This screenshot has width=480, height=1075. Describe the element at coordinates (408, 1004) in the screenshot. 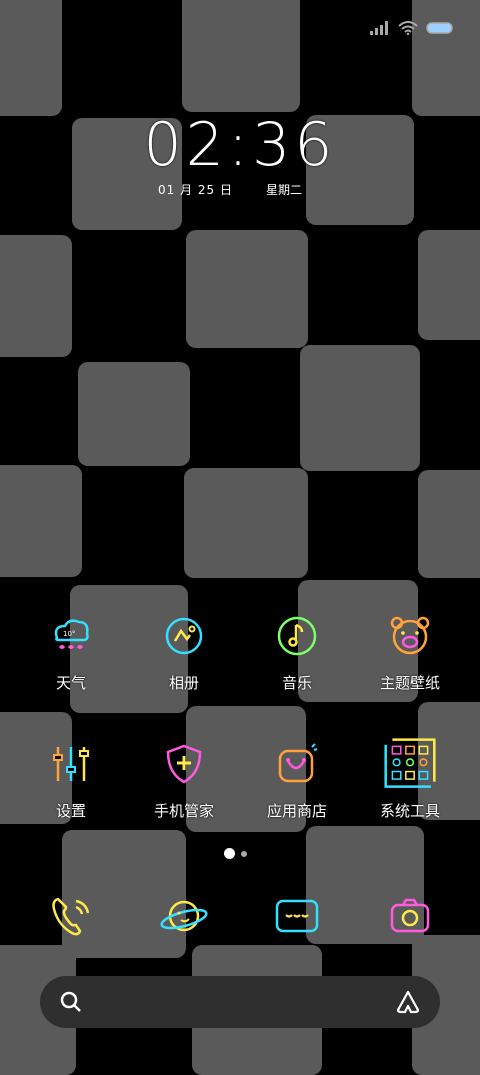

I see `assistant-icon` at that location.